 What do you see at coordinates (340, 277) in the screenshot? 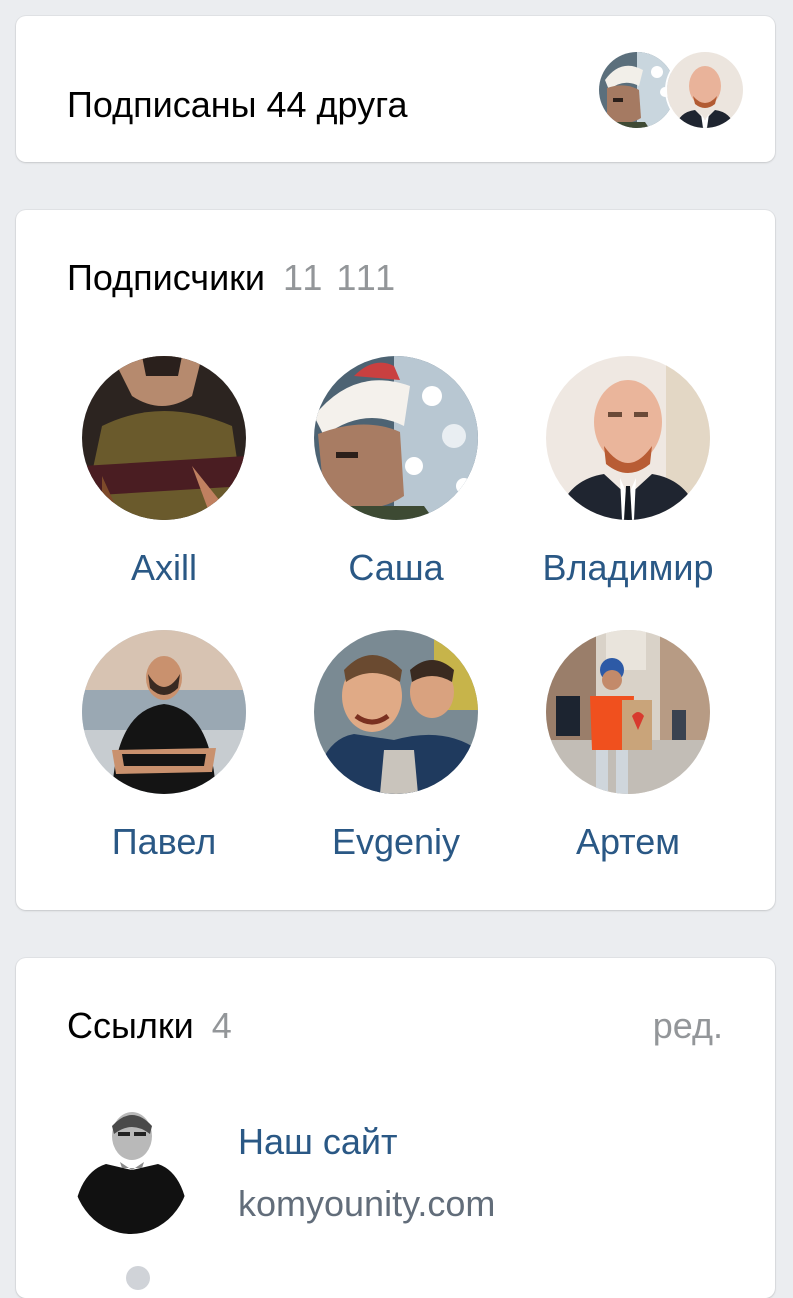
I see `followers-count: 11 111` at bounding box center [340, 277].